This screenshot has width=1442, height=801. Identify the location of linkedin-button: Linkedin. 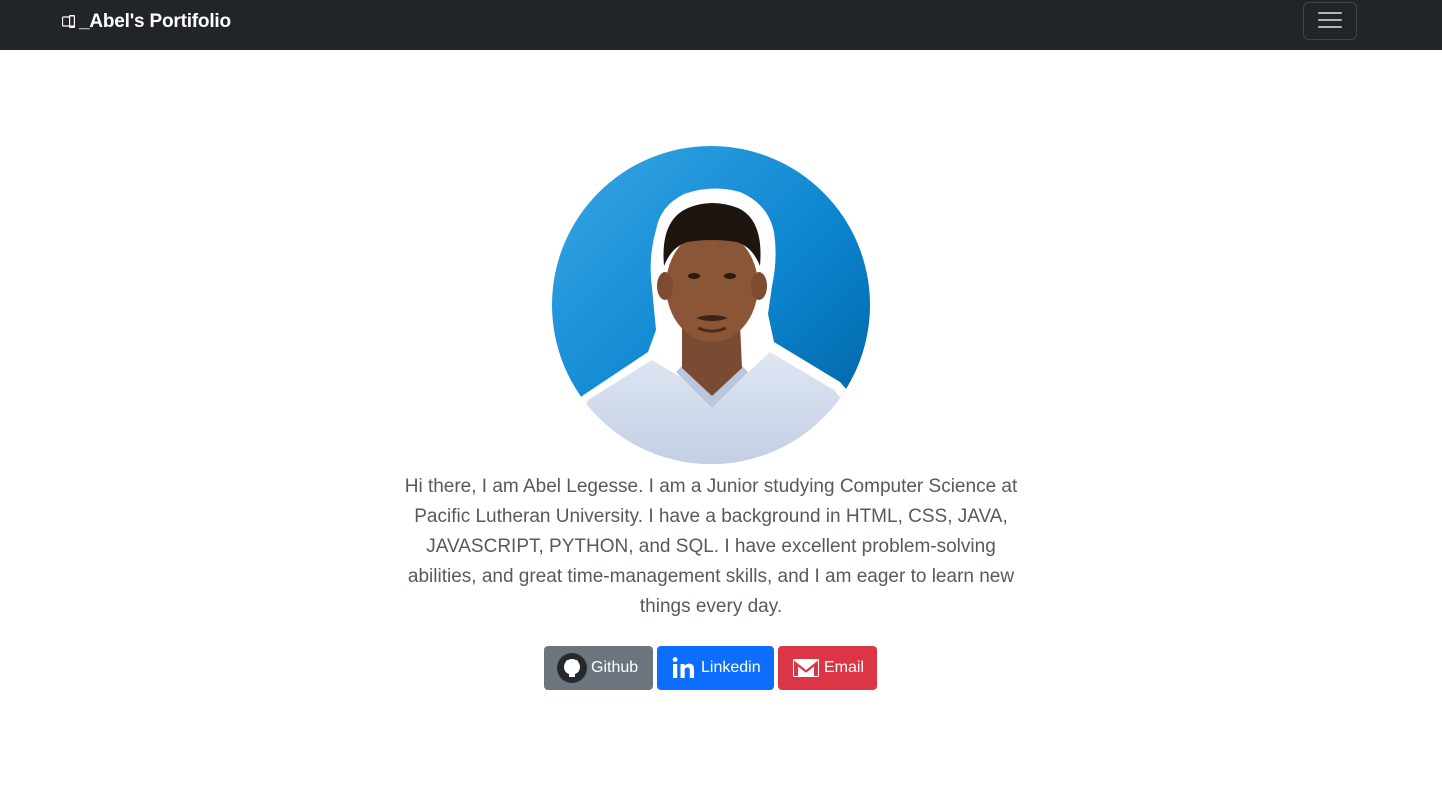
(715, 668).